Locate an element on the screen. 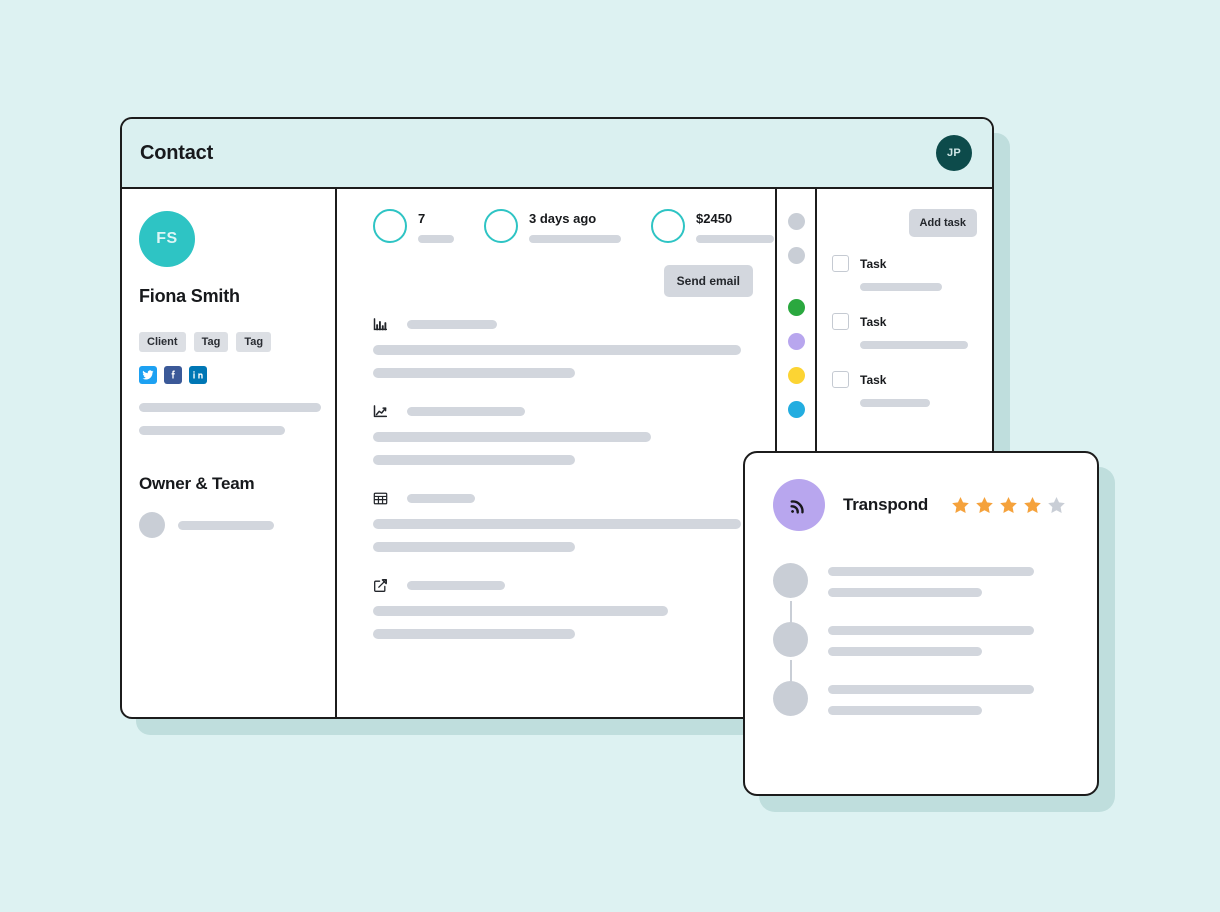 This screenshot has width=1220, height=912. page-title: Contact is located at coordinates (177, 152).